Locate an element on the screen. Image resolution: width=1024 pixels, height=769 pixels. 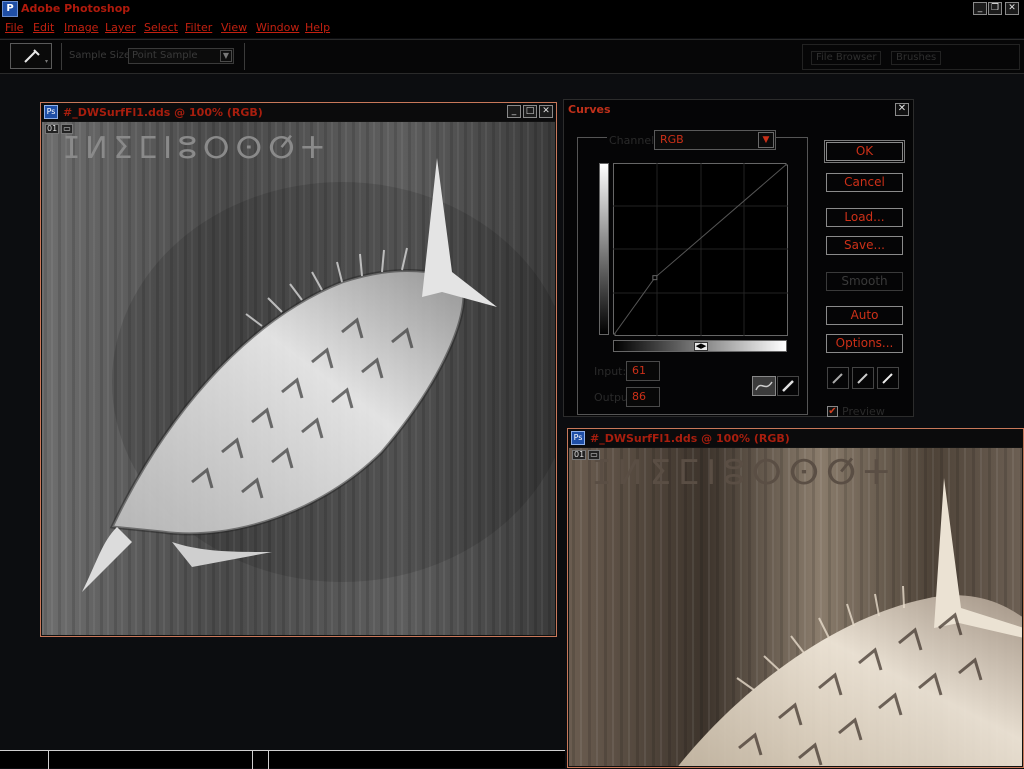
menu-filter: Filter is located at coordinates (198, 27).